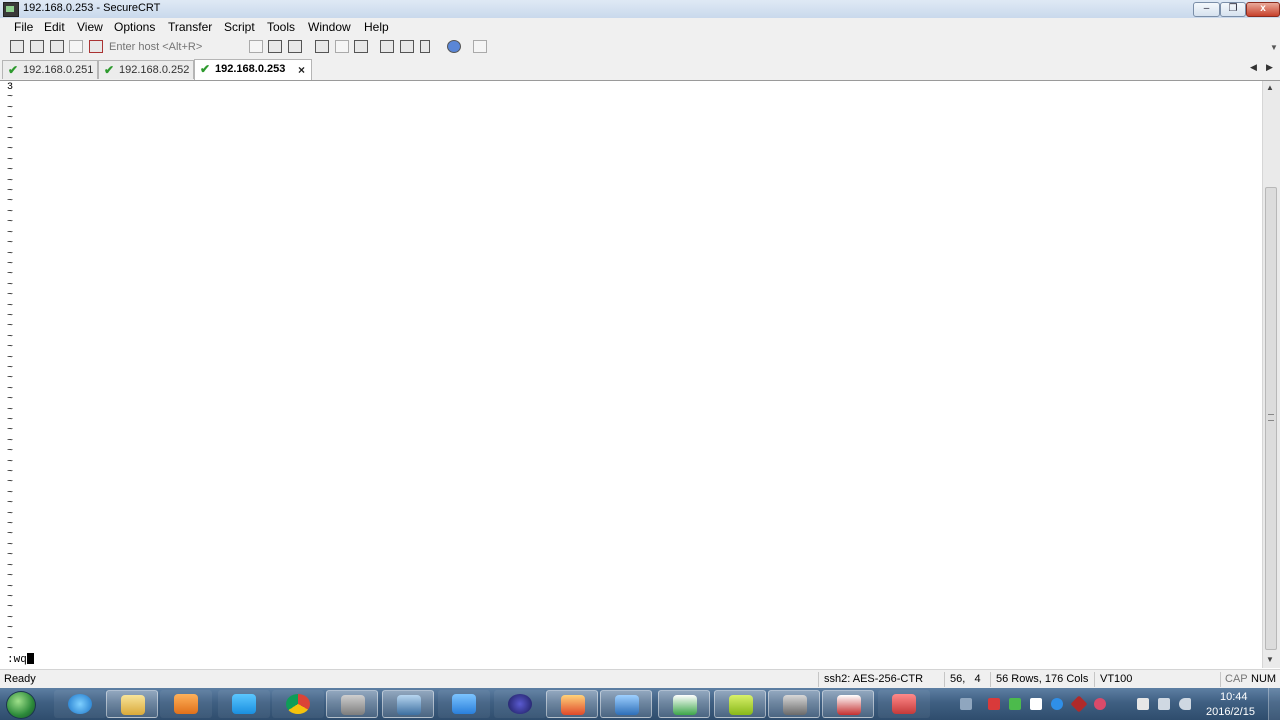 This screenshot has height=720, width=1280. I want to click on print-selection-icon, so click(342, 46).